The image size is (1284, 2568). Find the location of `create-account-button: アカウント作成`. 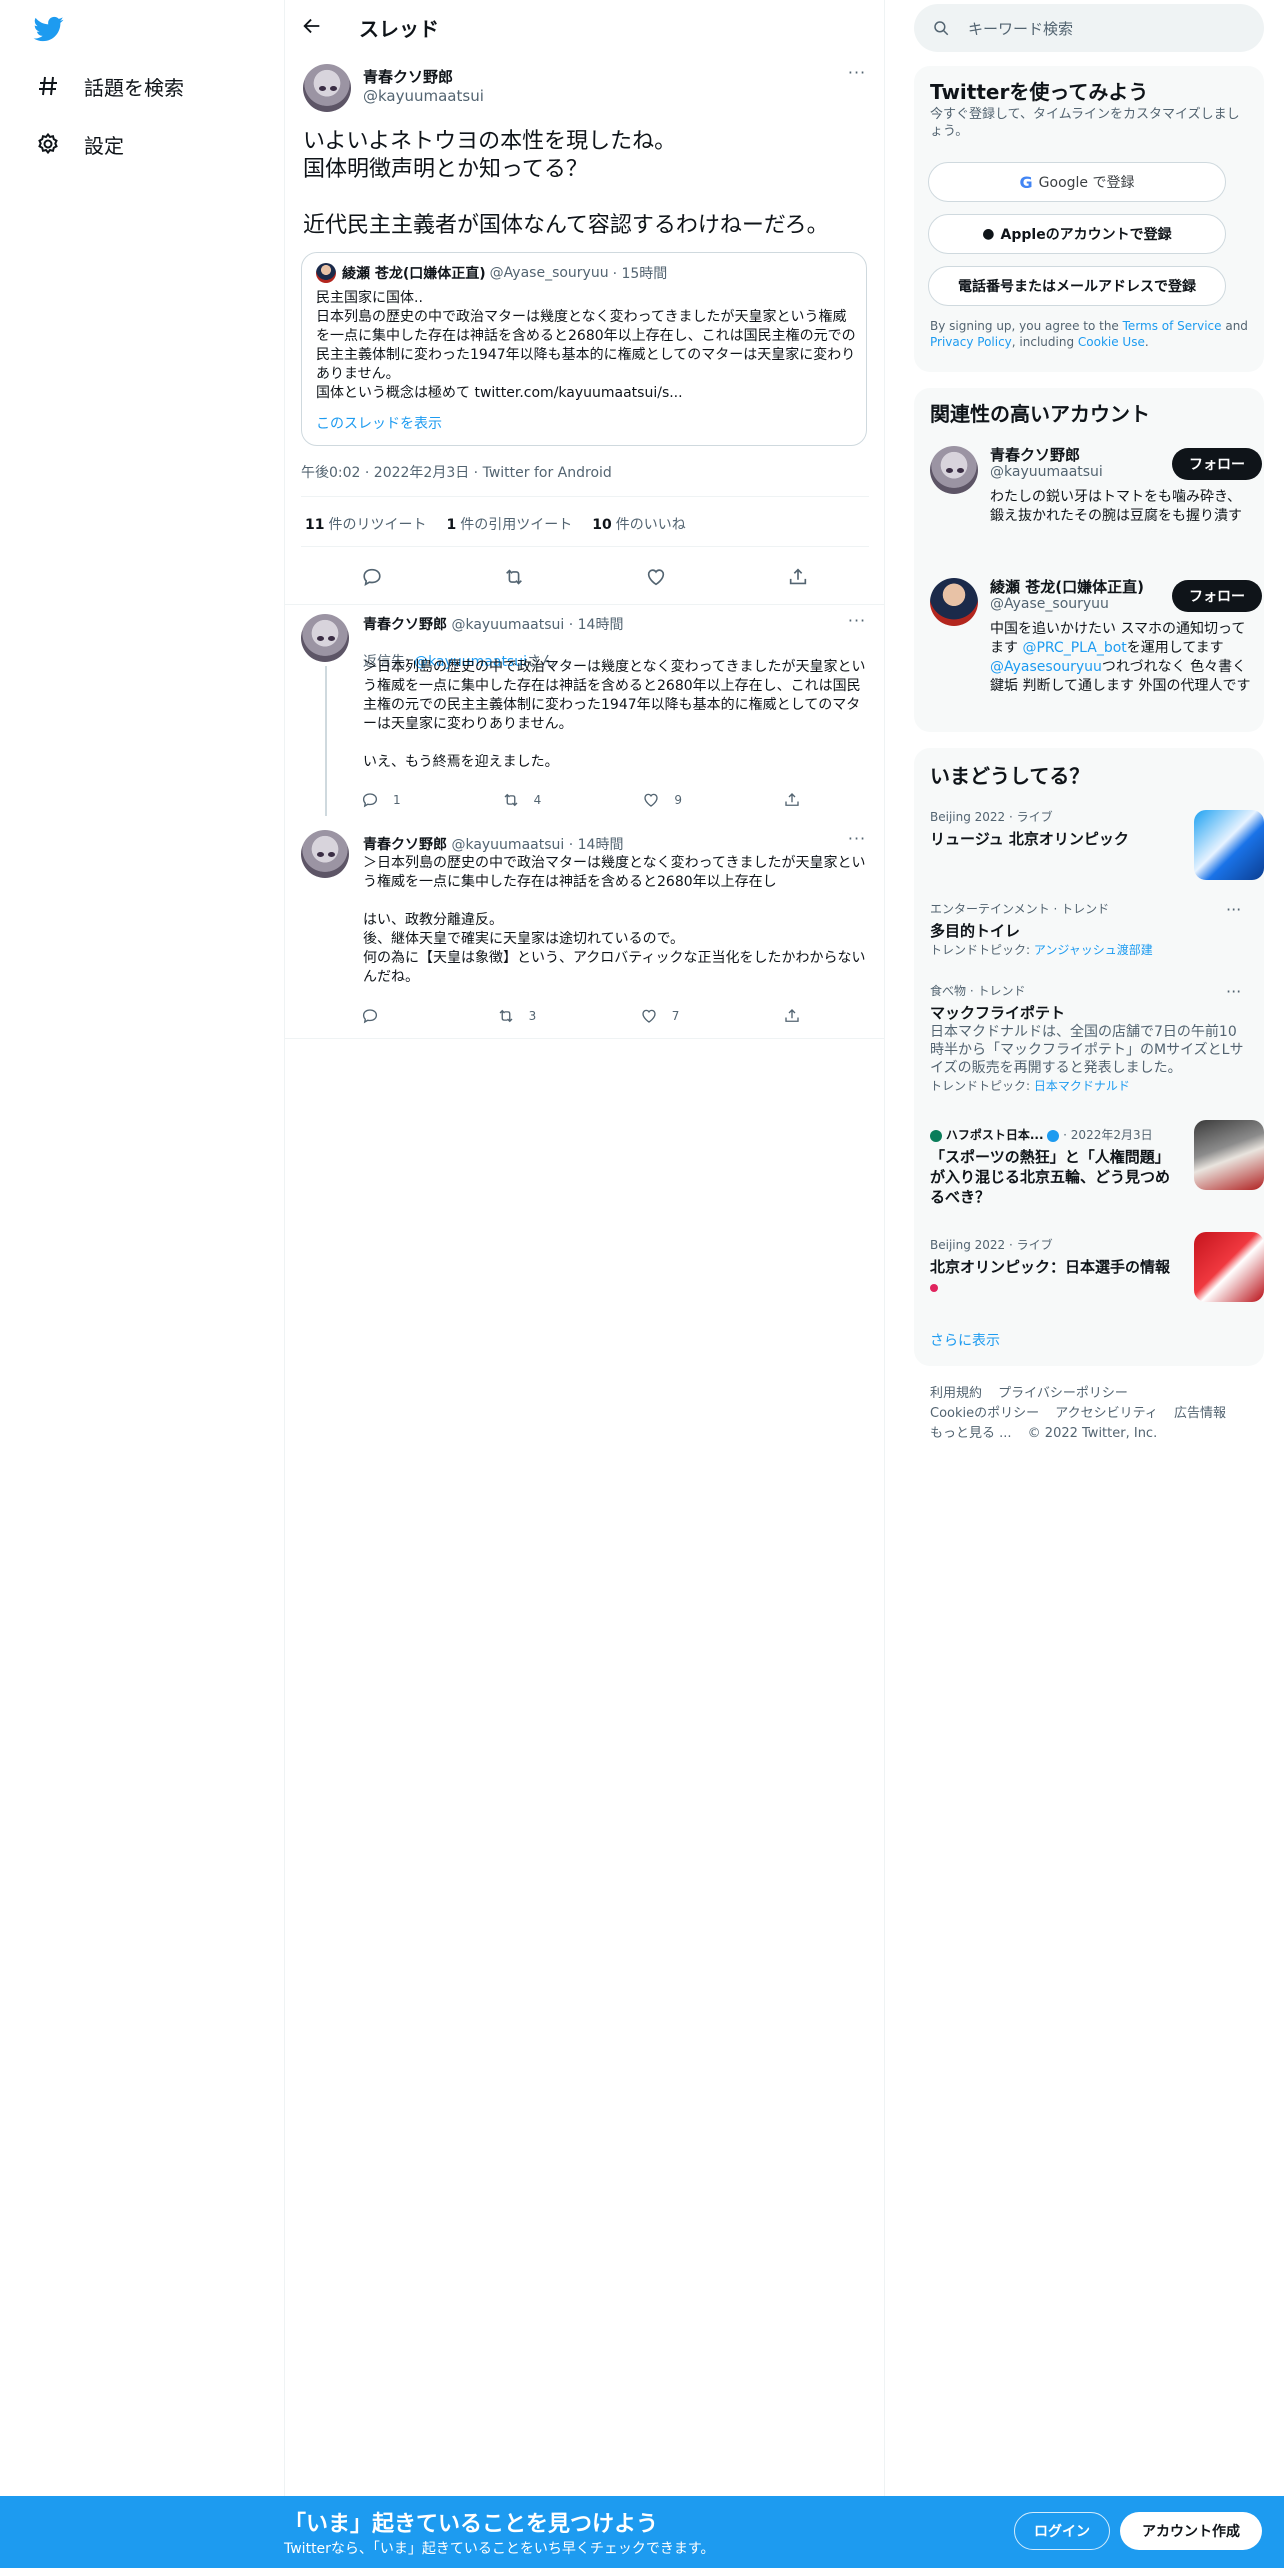

create-account-button: アカウント作成 is located at coordinates (1191, 2531).